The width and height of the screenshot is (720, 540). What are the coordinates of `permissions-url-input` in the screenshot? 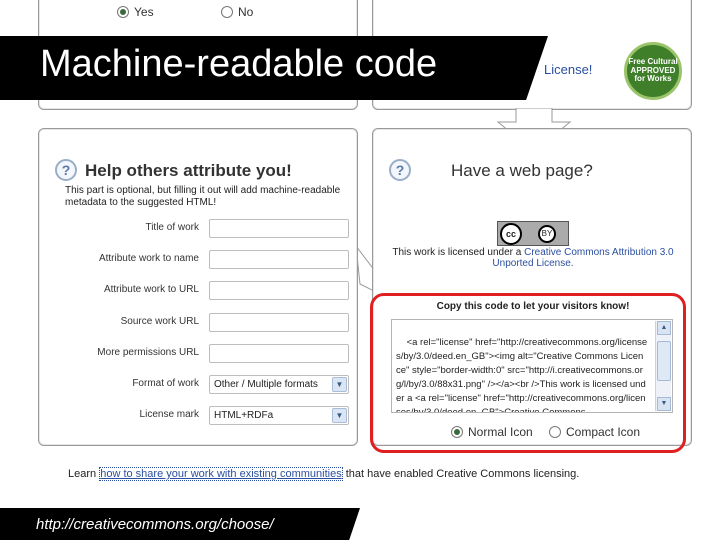 It's located at (279, 353).